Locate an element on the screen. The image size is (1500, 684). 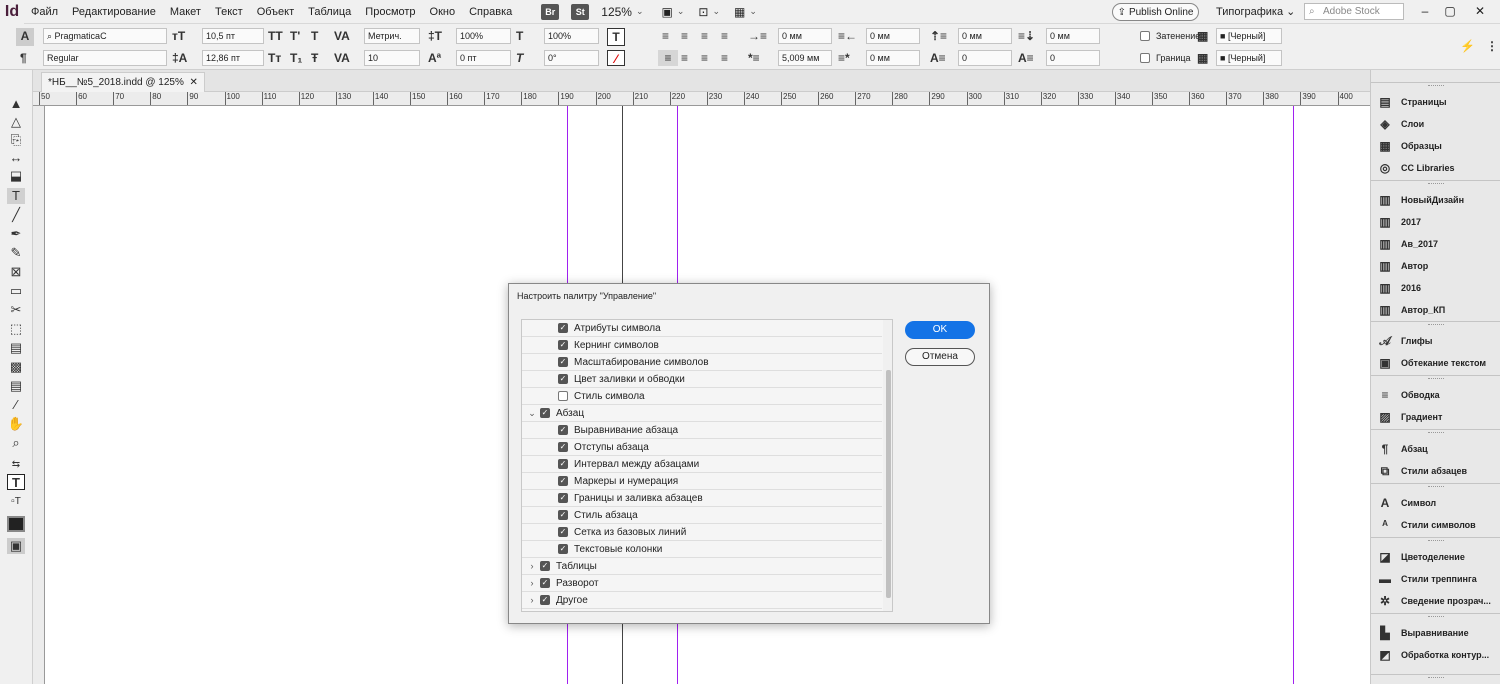
stroke-none-icon: ⁄ is located at coordinates (616, 58).